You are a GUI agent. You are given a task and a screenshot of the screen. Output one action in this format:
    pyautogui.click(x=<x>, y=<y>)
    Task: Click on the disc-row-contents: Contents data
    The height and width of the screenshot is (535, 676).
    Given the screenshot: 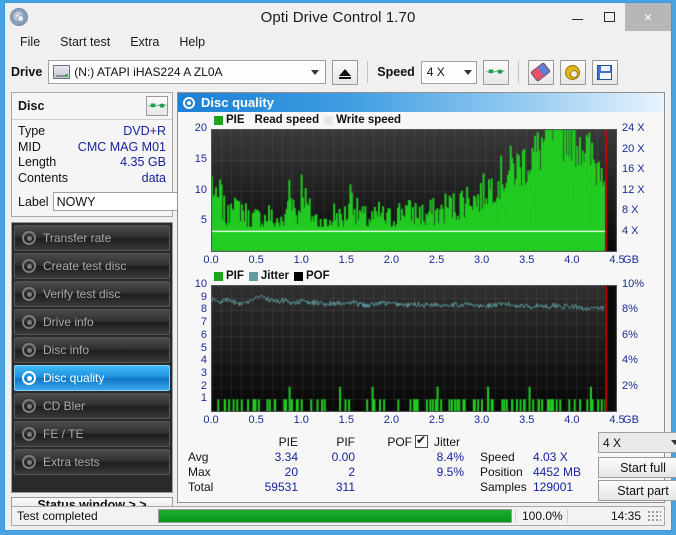 What is the action you would take?
    pyautogui.click(x=92, y=179)
    